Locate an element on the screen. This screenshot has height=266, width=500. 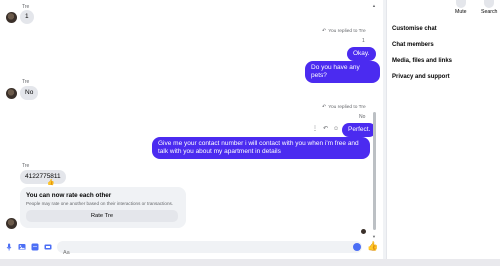
quoted-message: 1 is located at coordinates (363, 41).